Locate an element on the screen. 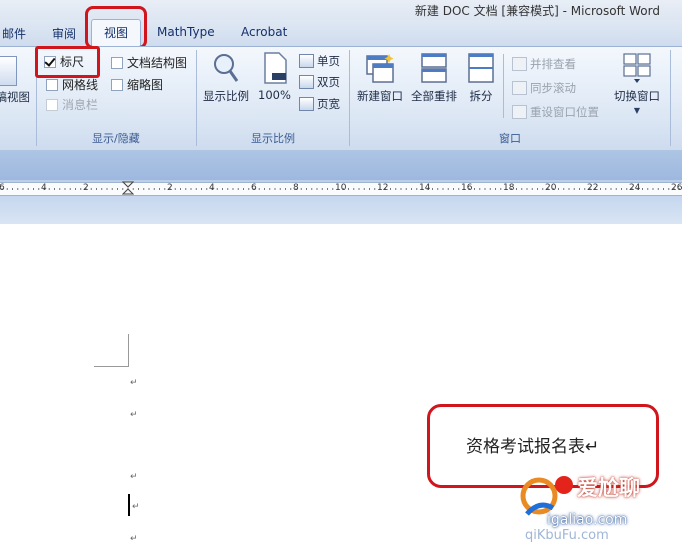  one-page-button: 单页 is located at coordinates (319, 61).